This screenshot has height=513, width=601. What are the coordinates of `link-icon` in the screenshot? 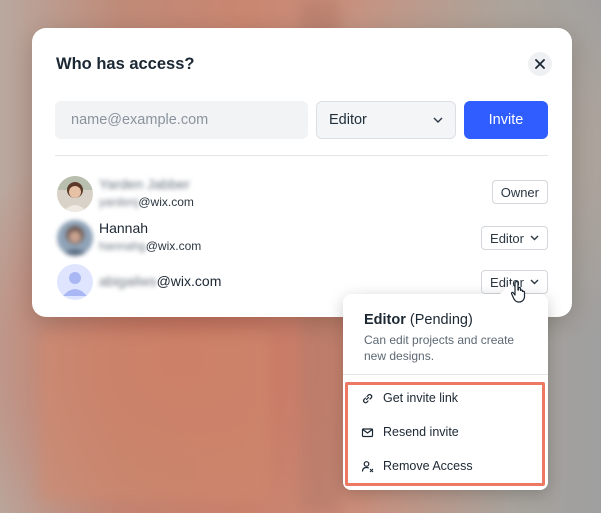 It's located at (367, 398).